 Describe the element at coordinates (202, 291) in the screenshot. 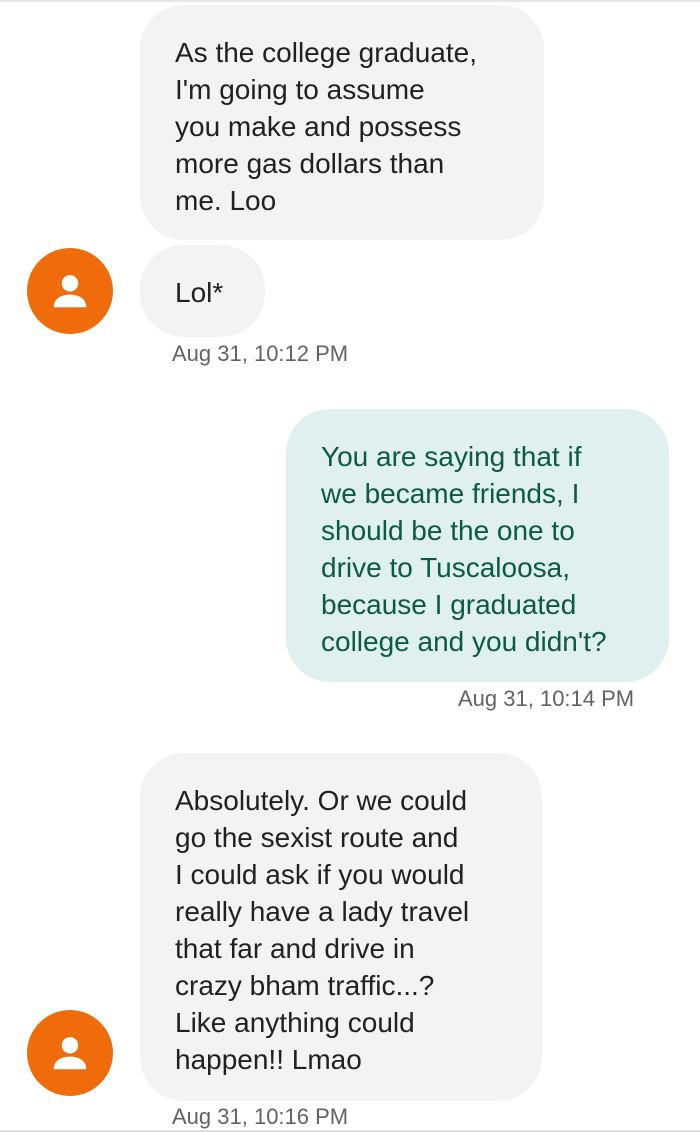

I see `message-bubble-incoming: Lol*` at that location.